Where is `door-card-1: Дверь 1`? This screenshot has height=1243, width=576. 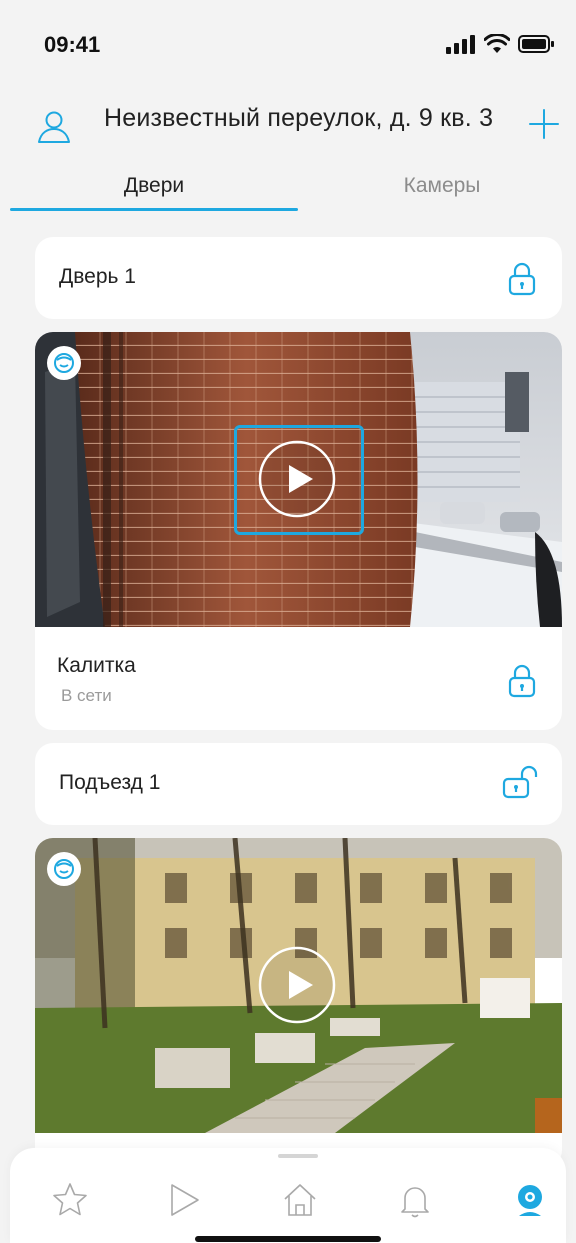 door-card-1: Дверь 1 is located at coordinates (298, 278).